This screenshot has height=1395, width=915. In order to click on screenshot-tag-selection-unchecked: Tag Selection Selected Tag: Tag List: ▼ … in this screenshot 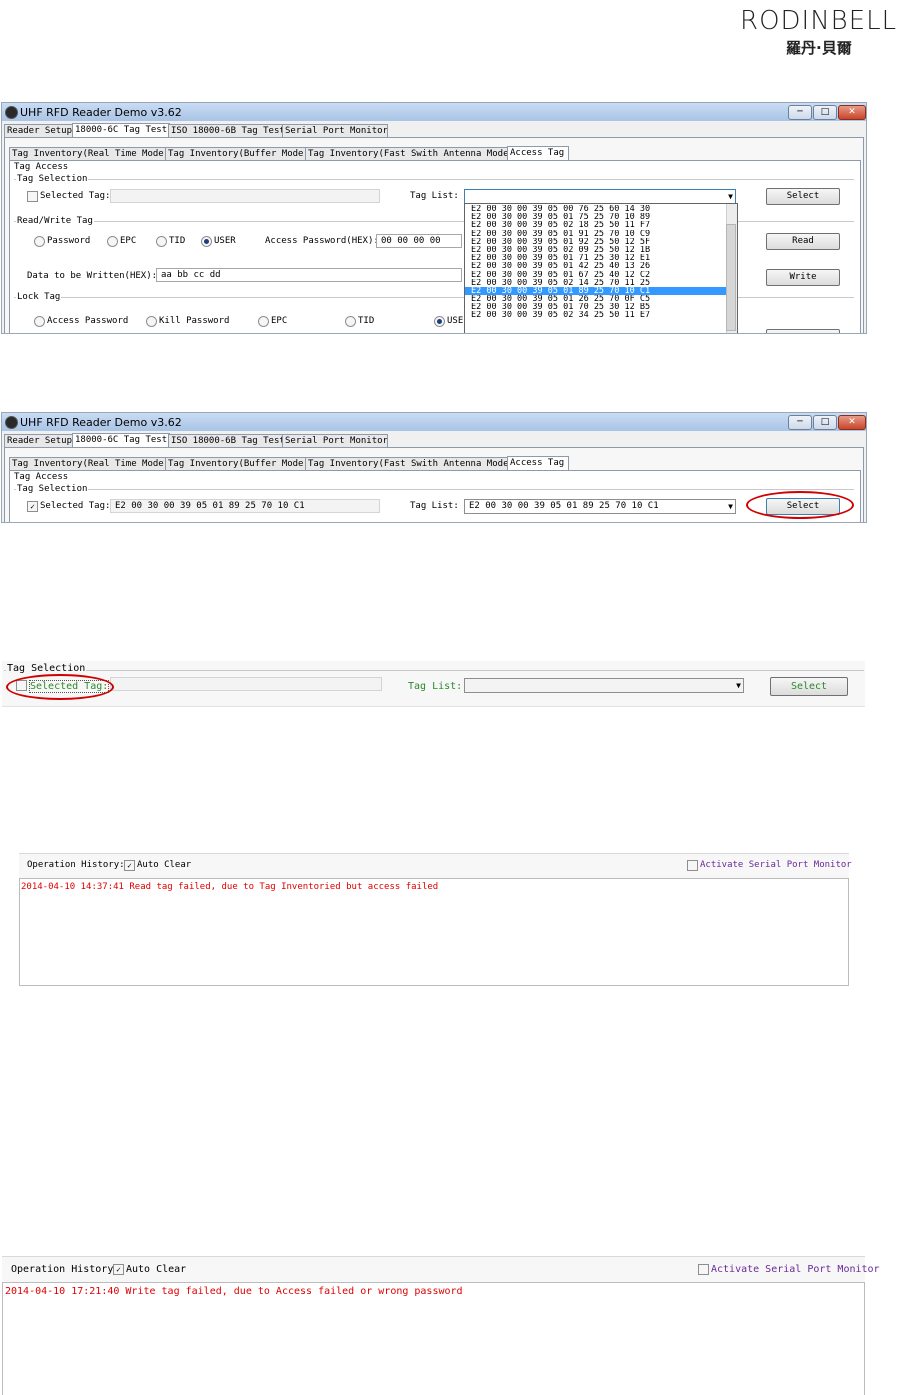, I will do `click(433, 684)`.